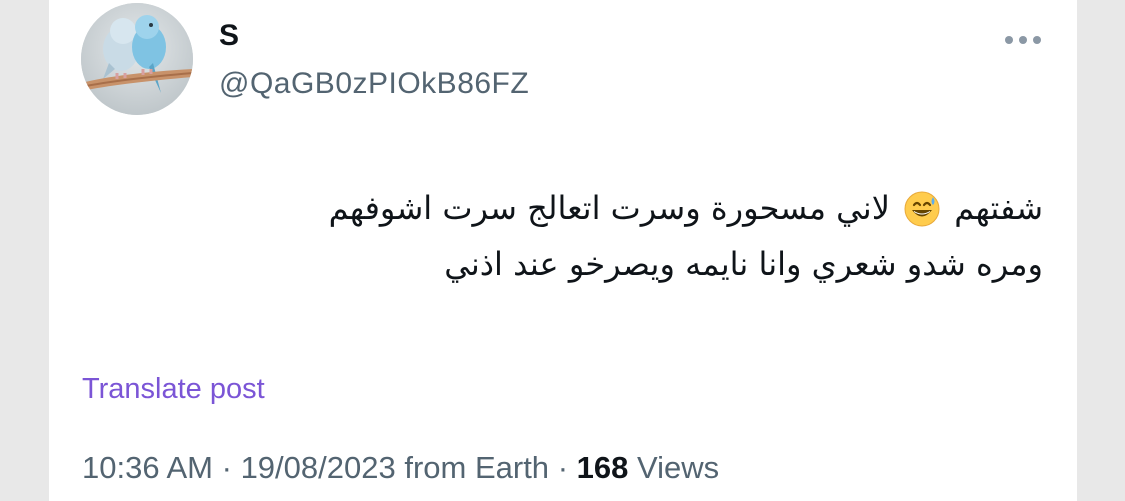  Describe the element at coordinates (678, 467) in the screenshot. I see `views-label: Views` at that location.